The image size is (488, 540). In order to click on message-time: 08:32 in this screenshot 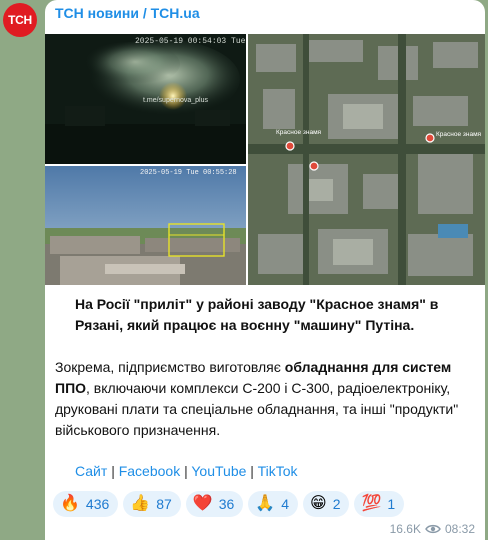, I will do `click(459, 529)`.